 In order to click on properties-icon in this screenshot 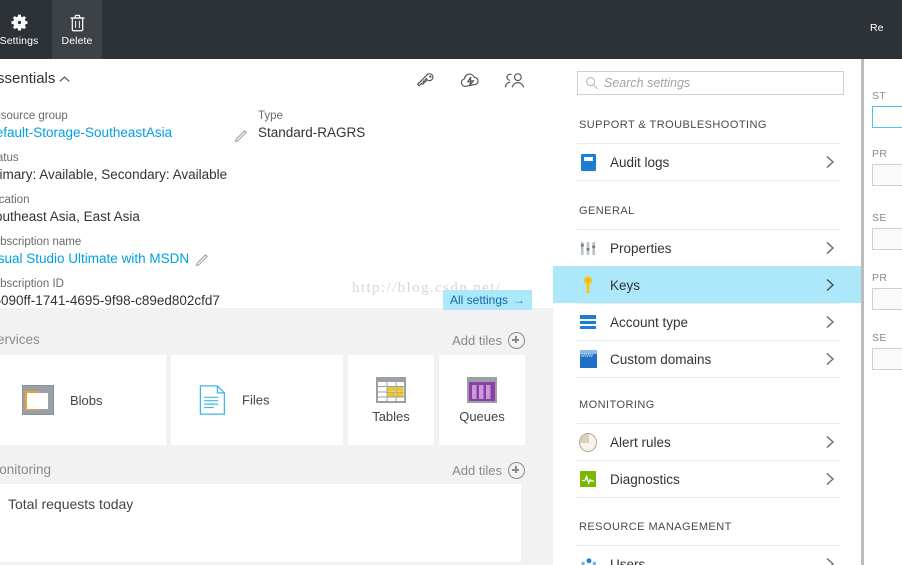, I will do `click(588, 248)`.